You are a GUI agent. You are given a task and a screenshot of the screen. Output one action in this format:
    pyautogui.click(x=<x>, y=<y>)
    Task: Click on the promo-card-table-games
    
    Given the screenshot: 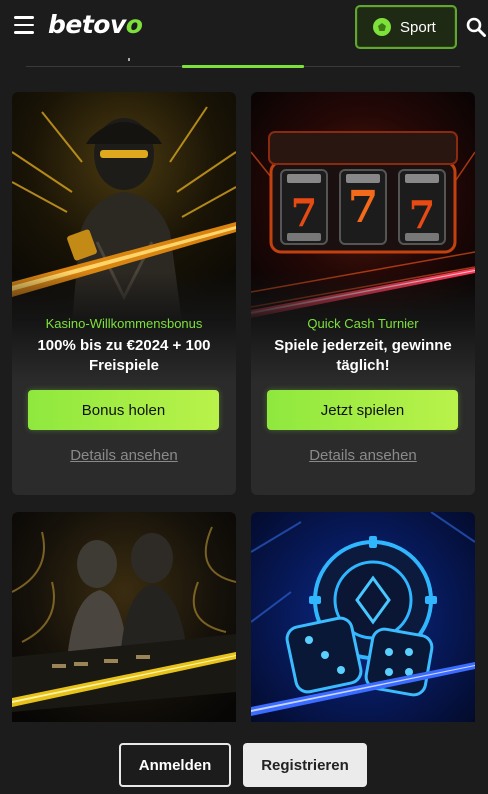 What is the action you would take?
    pyautogui.click(x=124, y=627)
    